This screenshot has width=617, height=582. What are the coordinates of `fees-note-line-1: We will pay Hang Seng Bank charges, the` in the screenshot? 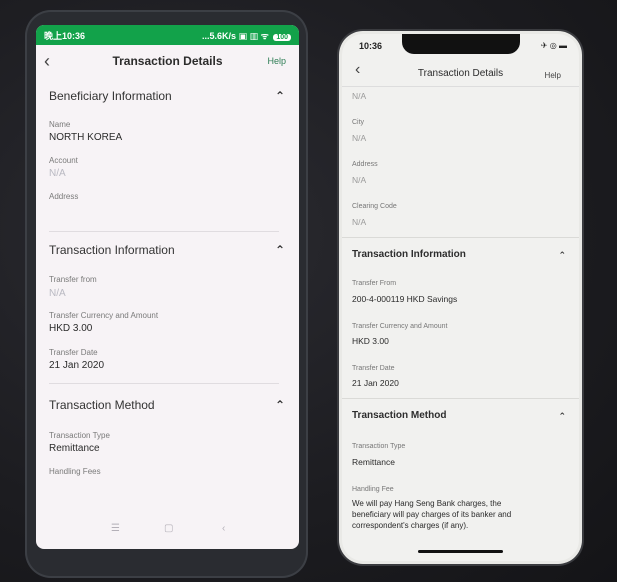 It's located at (427, 503).